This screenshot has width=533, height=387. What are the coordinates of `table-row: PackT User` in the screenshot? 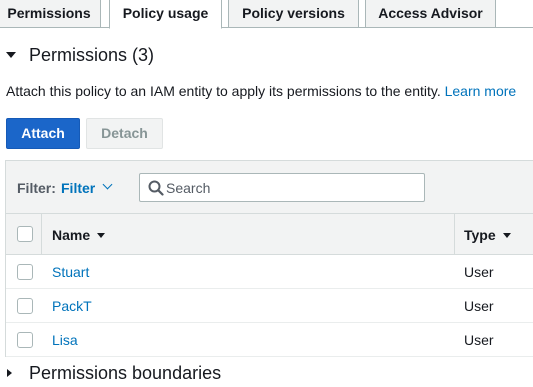 It's located at (269, 306).